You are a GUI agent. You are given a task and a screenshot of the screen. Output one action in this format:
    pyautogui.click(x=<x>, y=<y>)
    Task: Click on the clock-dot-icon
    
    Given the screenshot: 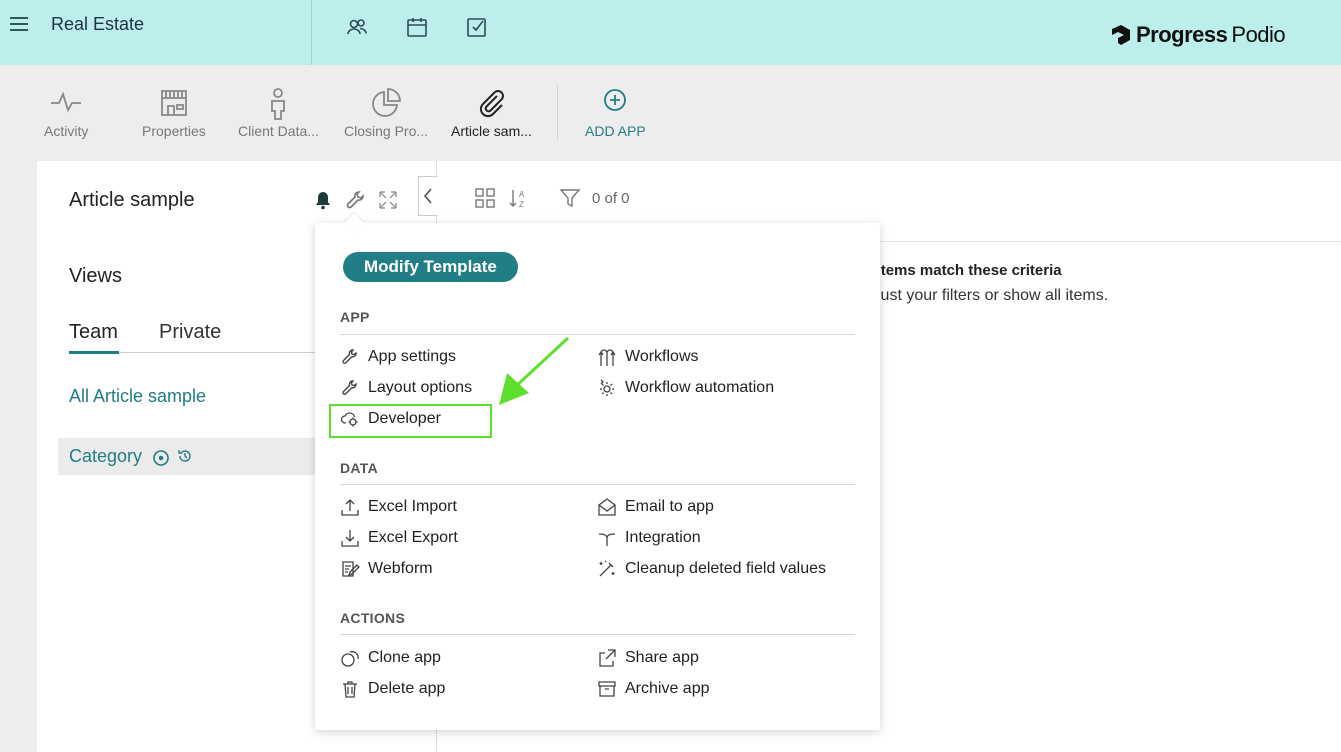 What is the action you would take?
    pyautogui.click(x=161, y=458)
    